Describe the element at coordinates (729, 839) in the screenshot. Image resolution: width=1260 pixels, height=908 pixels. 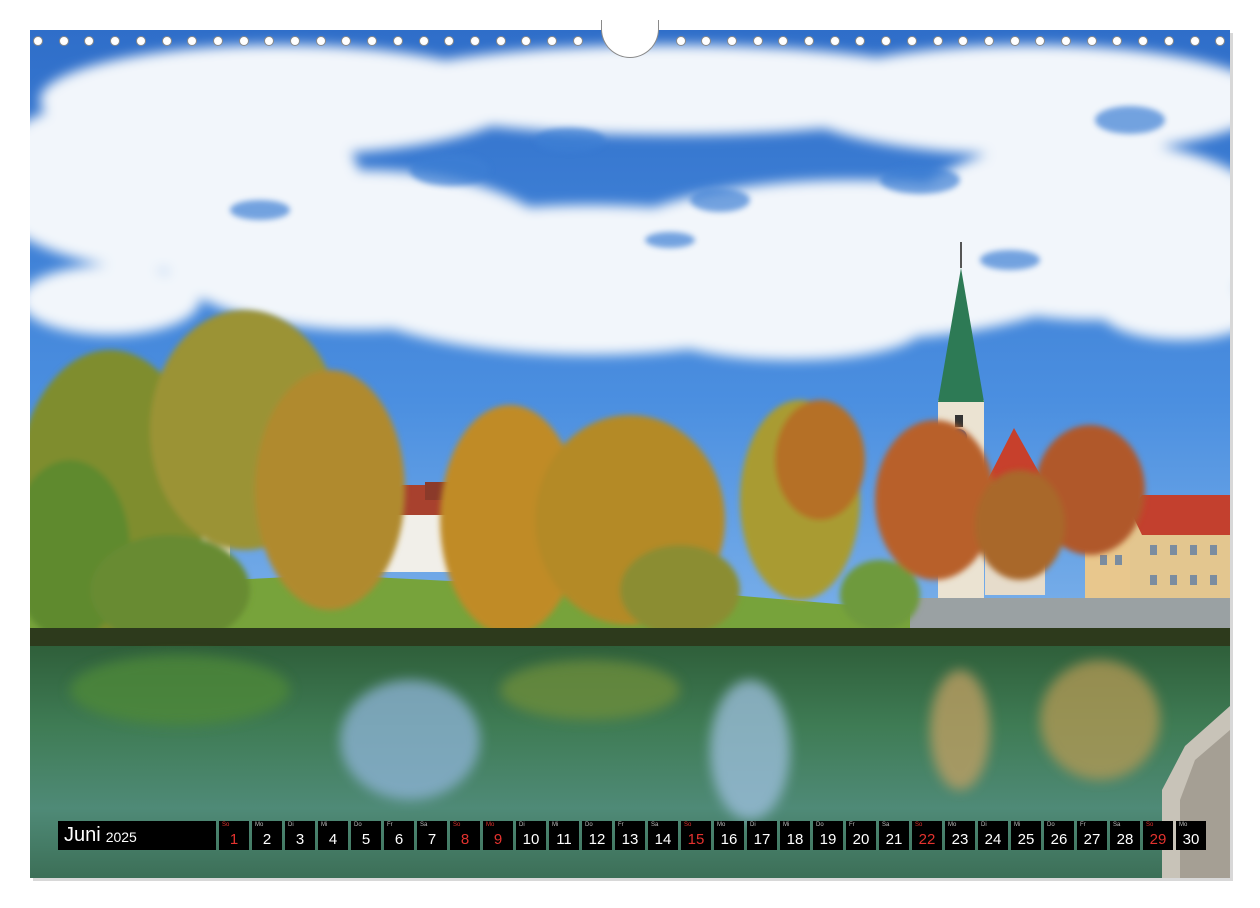
I see `day-number: 16` at that location.